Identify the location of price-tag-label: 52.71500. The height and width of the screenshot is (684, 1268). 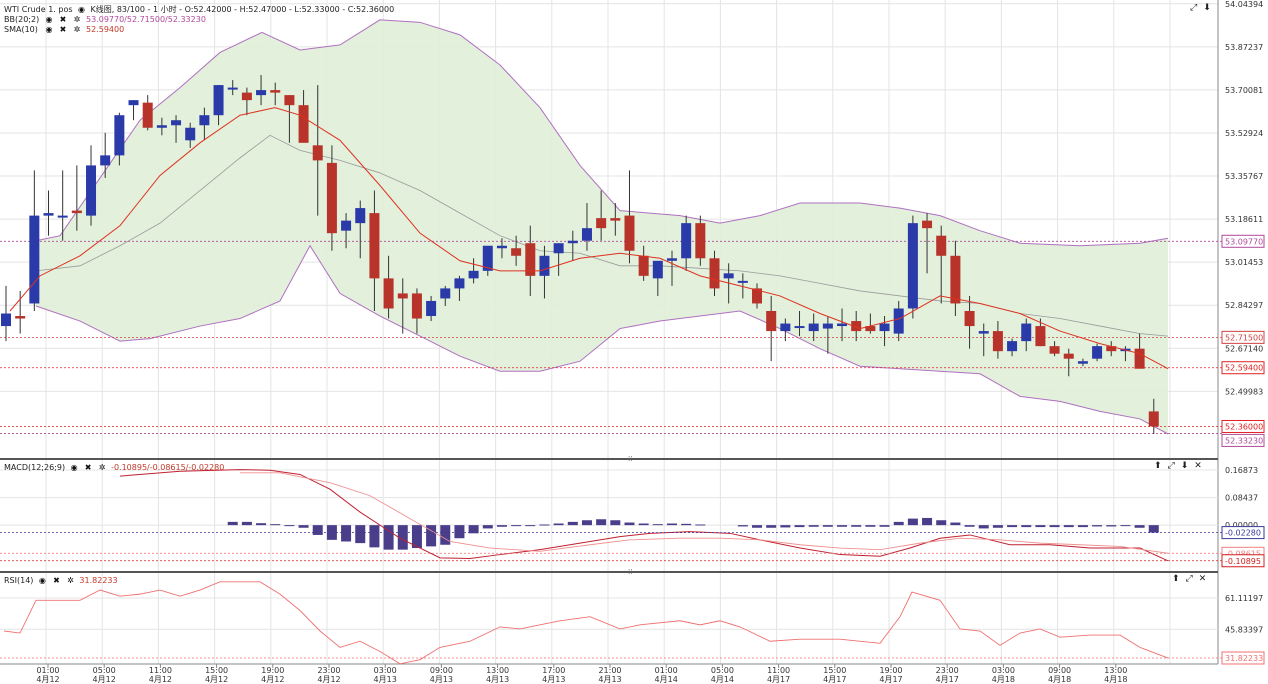
(1244, 337).